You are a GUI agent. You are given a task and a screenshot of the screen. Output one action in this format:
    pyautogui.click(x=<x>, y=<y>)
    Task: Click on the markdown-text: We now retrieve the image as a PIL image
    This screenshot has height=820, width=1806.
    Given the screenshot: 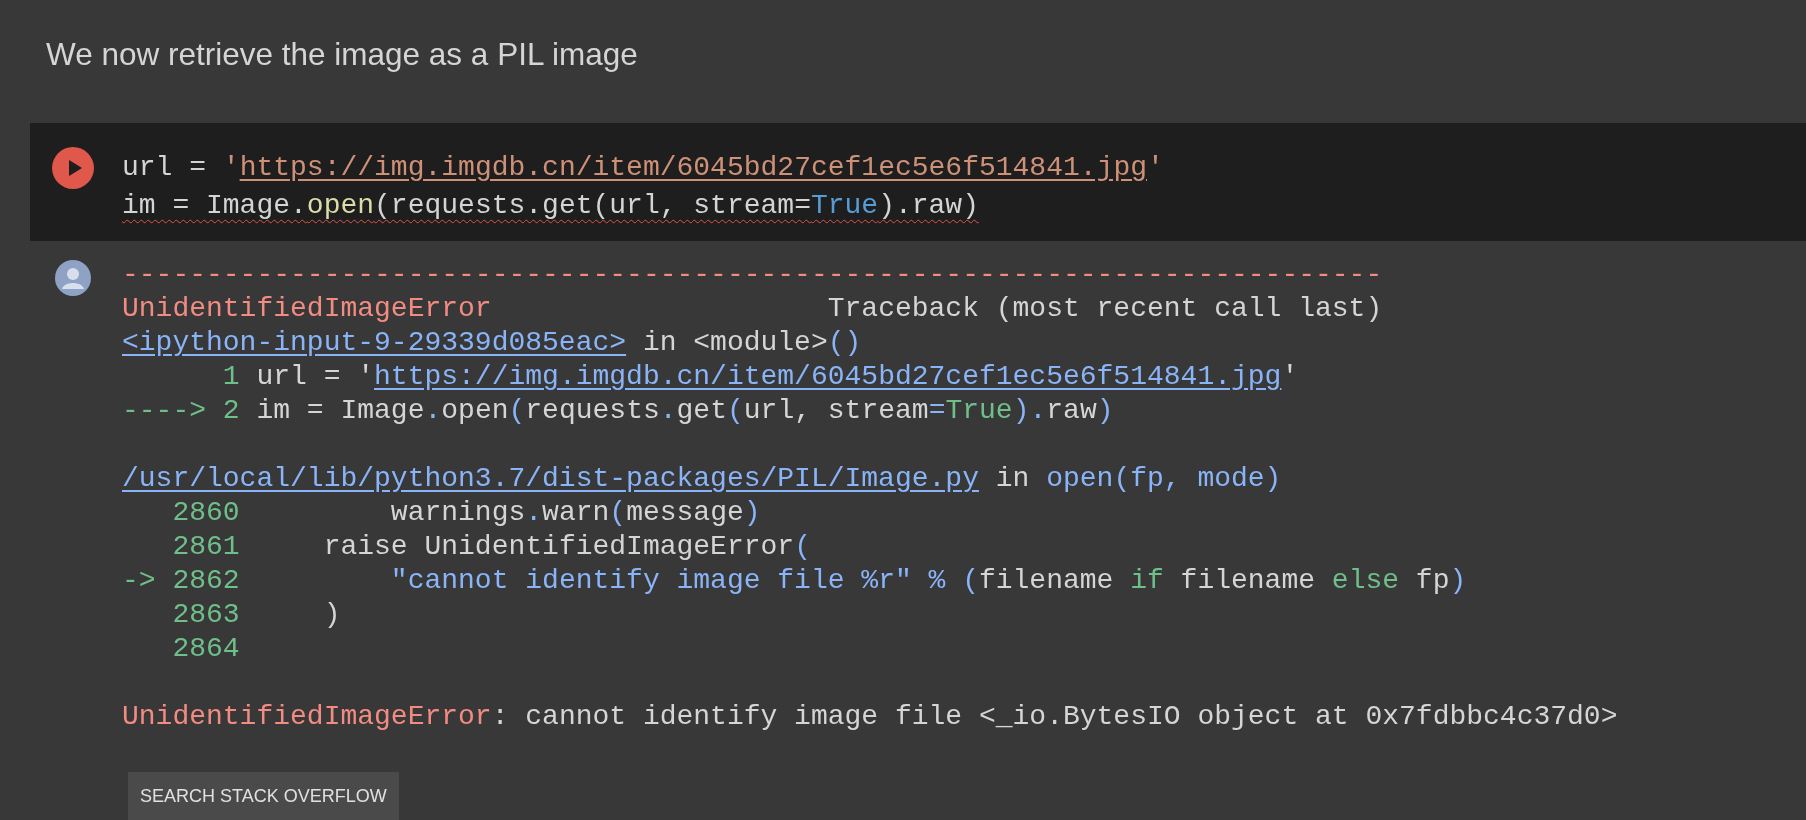 What is the action you would take?
    pyautogui.click(x=342, y=53)
    